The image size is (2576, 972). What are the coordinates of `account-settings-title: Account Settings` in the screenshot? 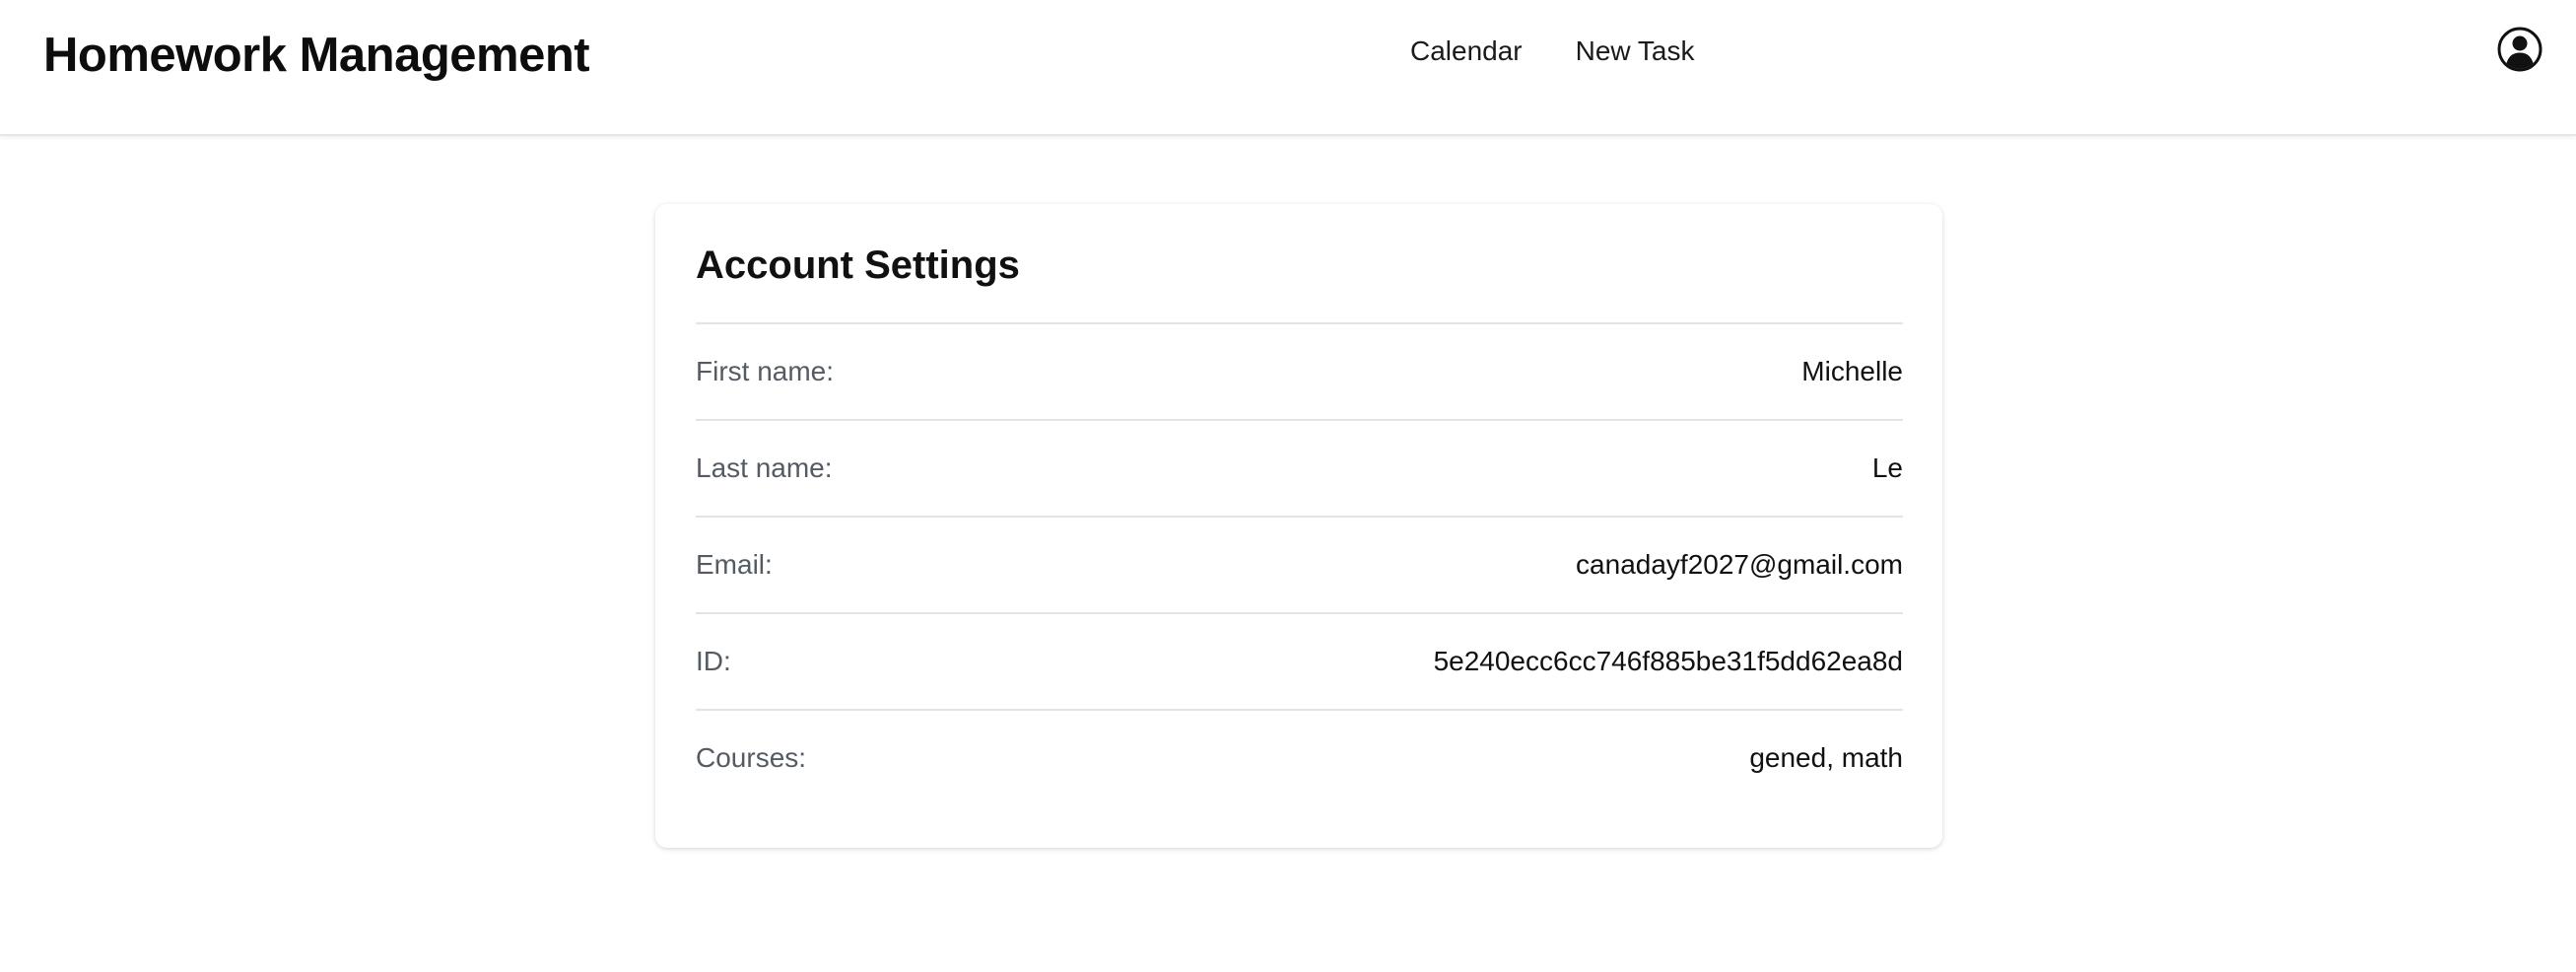 It's located at (858, 265).